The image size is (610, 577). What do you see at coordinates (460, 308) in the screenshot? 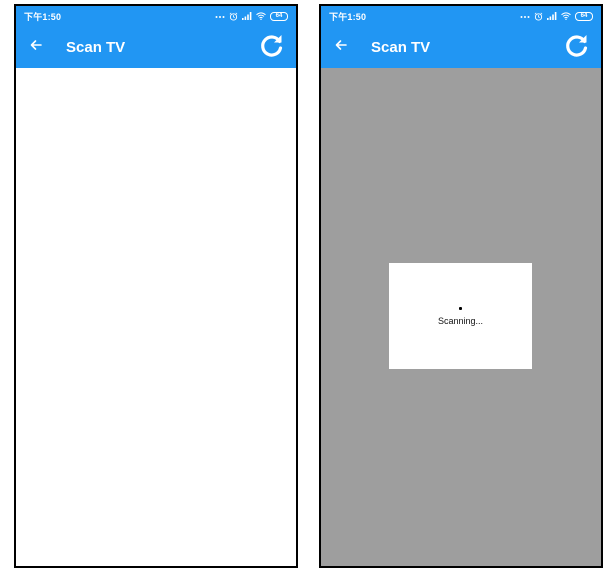
I see `loading-spinner-icon` at bounding box center [460, 308].